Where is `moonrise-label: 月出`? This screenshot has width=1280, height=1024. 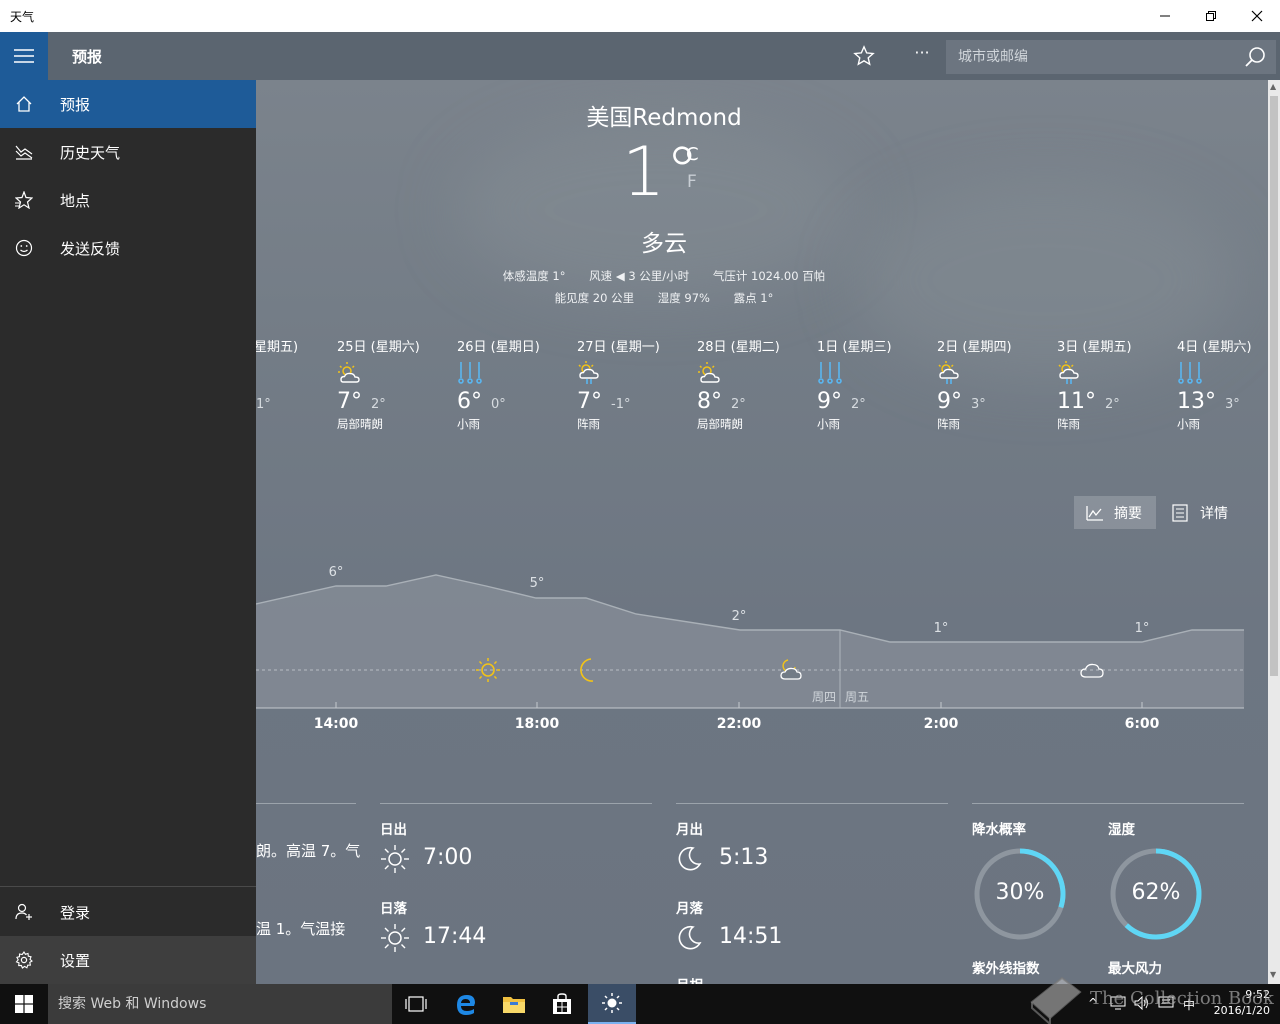
moonrise-label: 月出 is located at coordinates (689, 830).